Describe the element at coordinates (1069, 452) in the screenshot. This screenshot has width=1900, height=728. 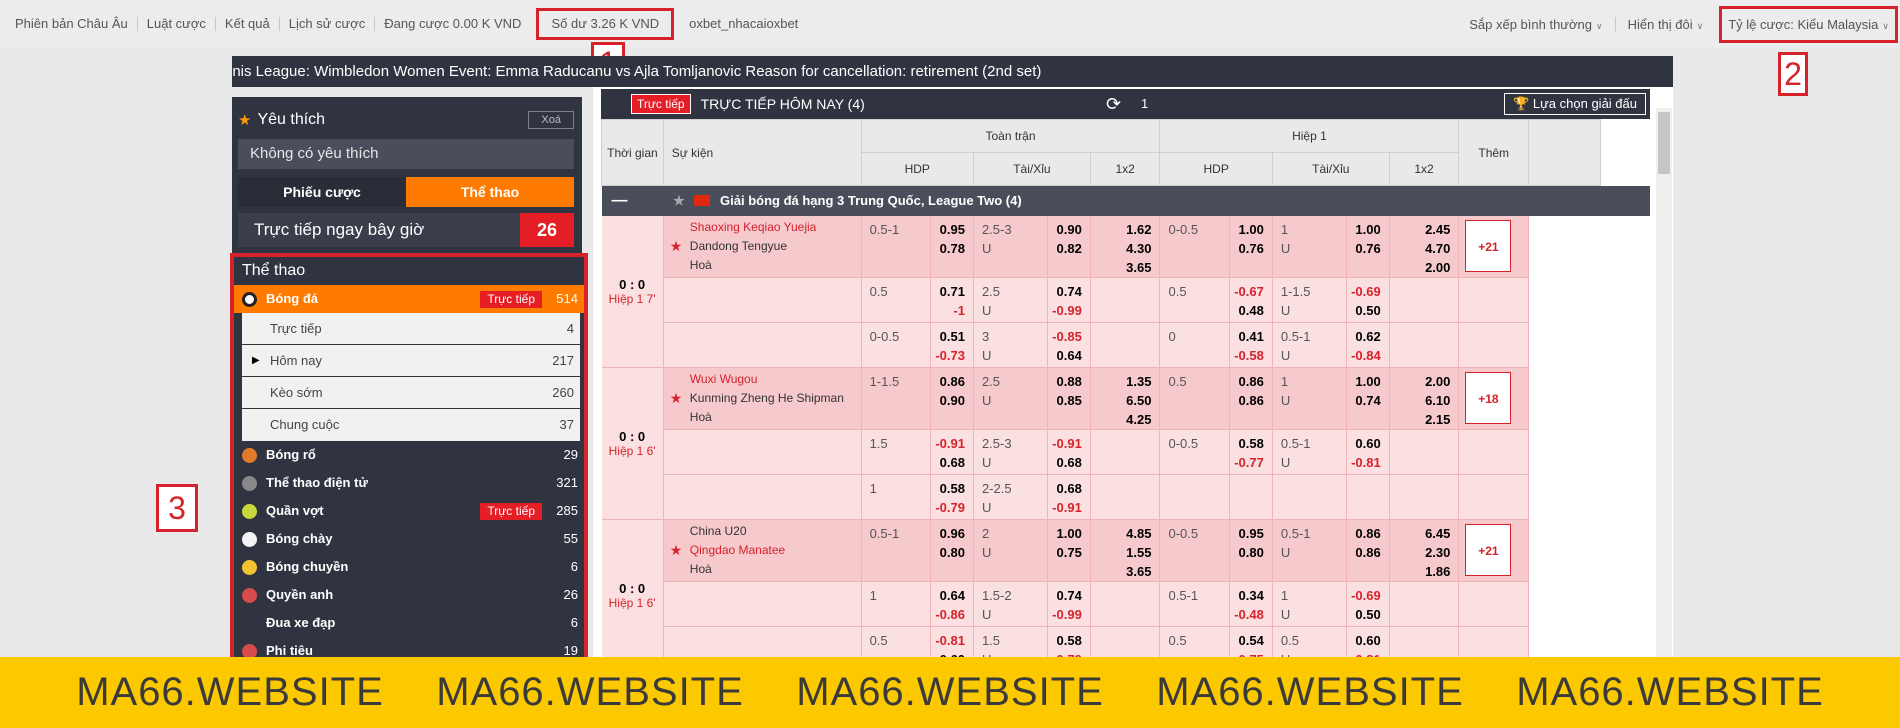
I see `ft-ou-odds: -0.91 0.68` at that location.